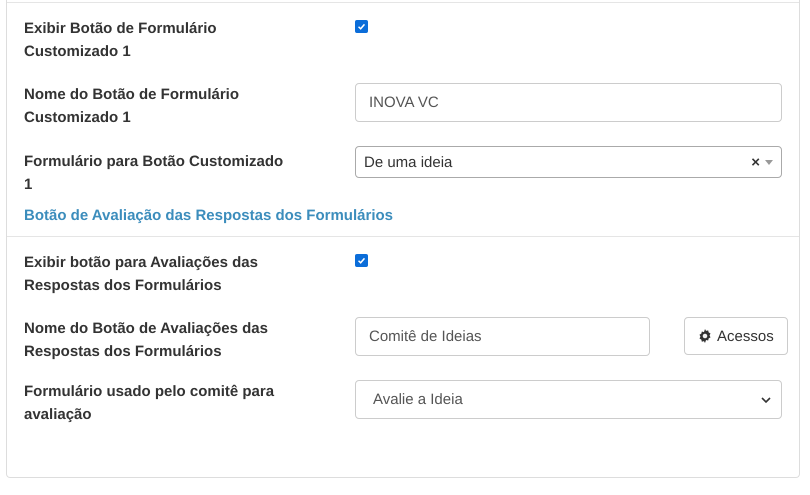  Describe the element at coordinates (568, 102) in the screenshot. I see `input-field: INOVA VC` at that location.